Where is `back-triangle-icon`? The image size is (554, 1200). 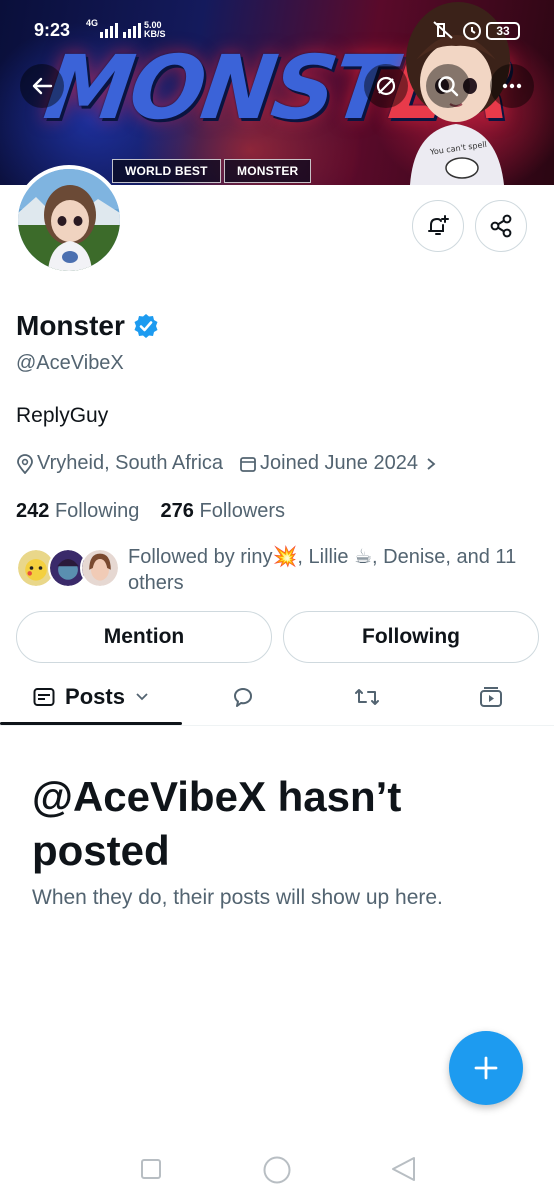
back-triangle-icon is located at coordinates (404, 1169).